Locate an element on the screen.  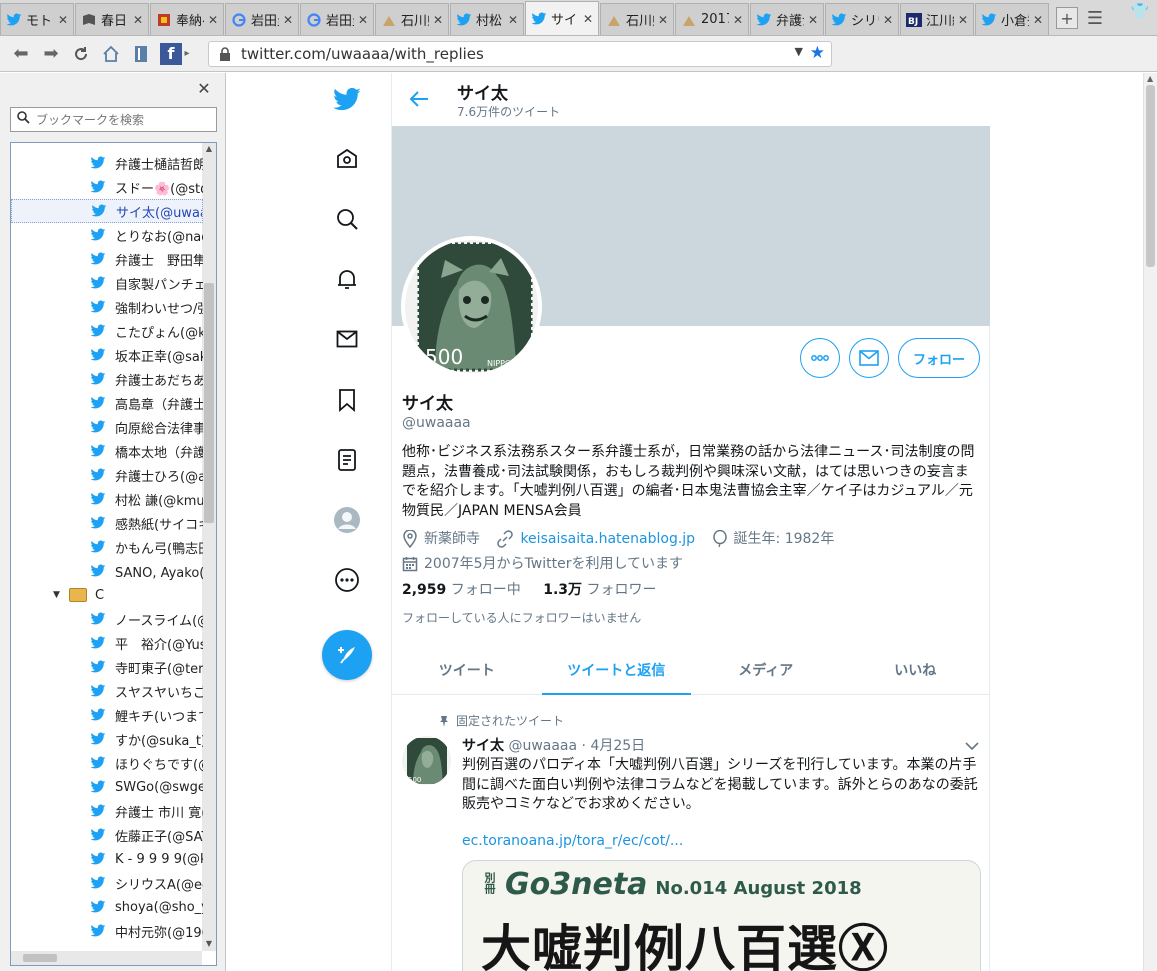
bookmark-item: ノースライム(@n is located at coordinates (107, 619).